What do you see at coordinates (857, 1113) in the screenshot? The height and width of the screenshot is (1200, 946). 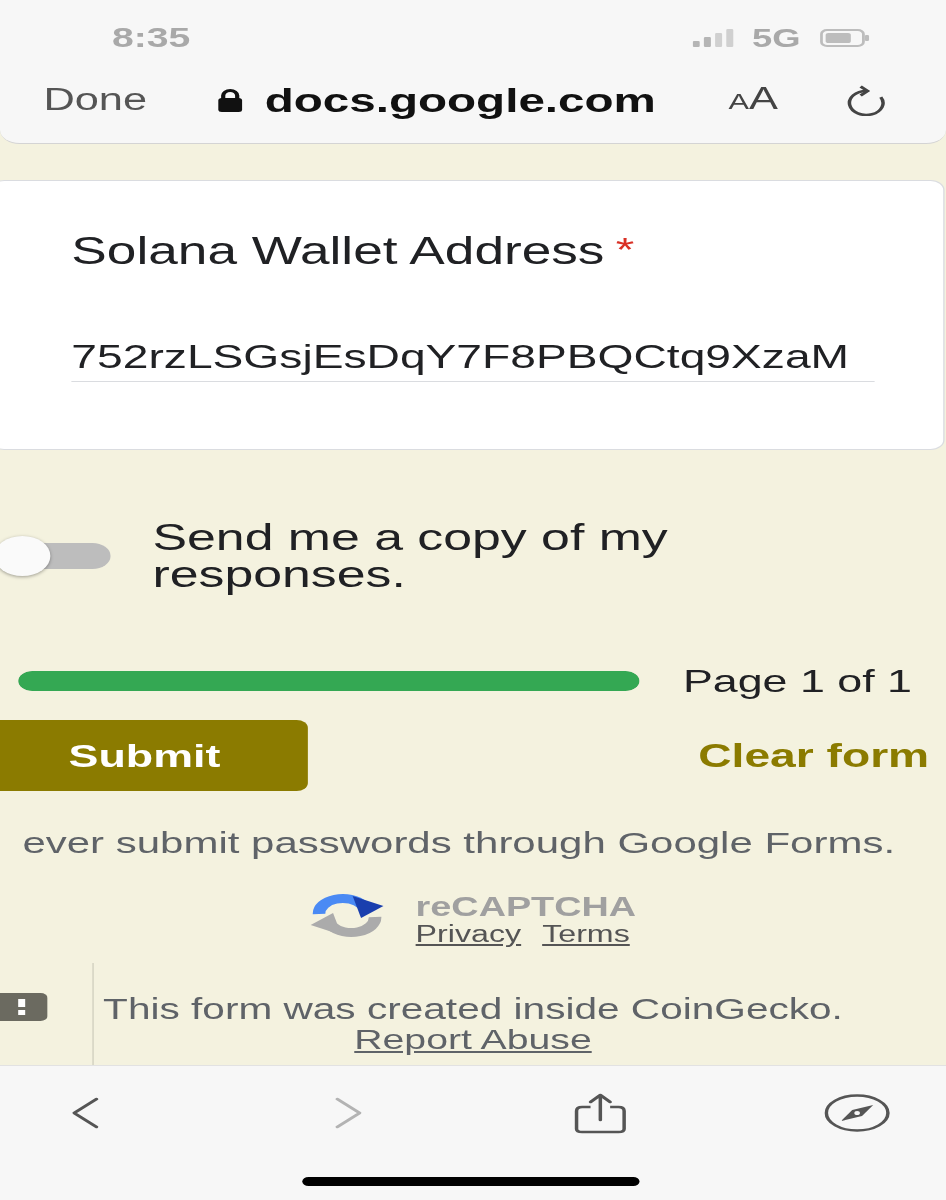 I see `compass-icon` at bounding box center [857, 1113].